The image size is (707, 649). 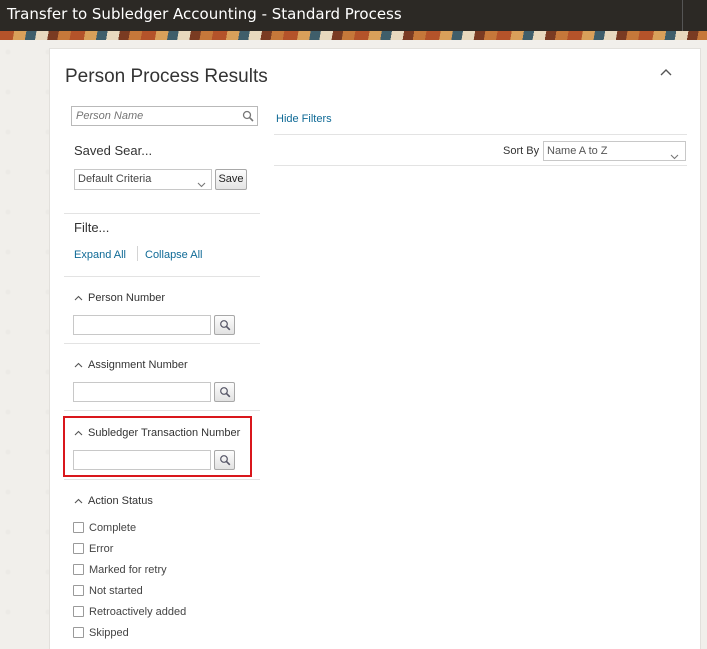 I want to click on person-number-search-button, so click(x=224, y=325).